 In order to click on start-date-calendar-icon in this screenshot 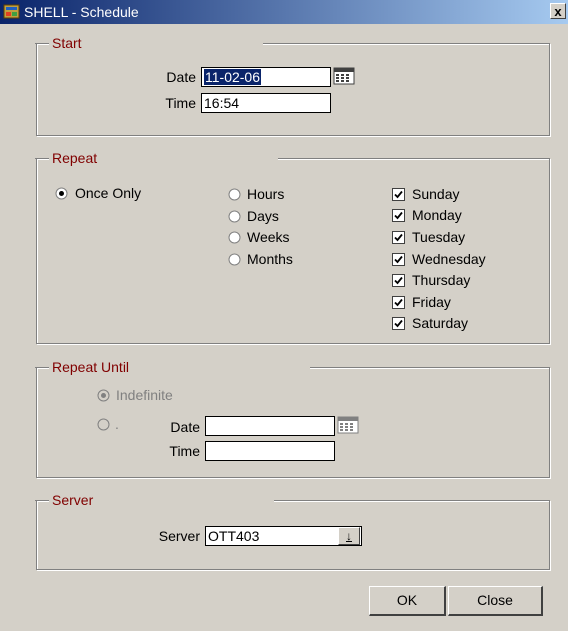, I will do `click(344, 76)`.